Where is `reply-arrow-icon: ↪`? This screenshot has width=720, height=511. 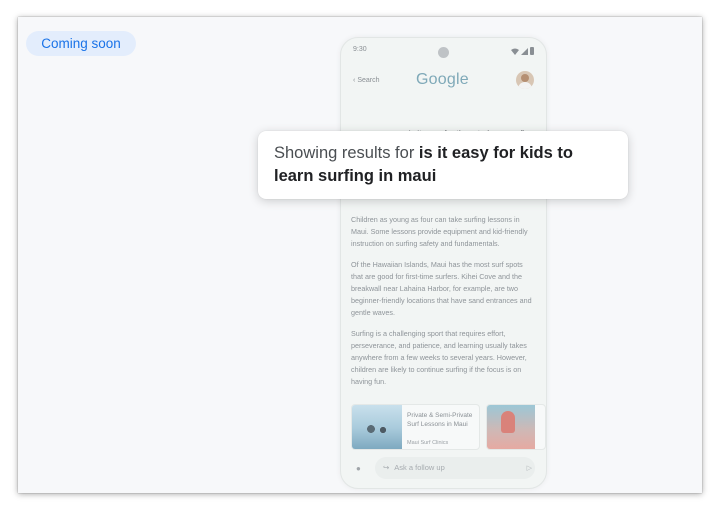
reply-arrow-icon: ↪ is located at coordinates (386, 467).